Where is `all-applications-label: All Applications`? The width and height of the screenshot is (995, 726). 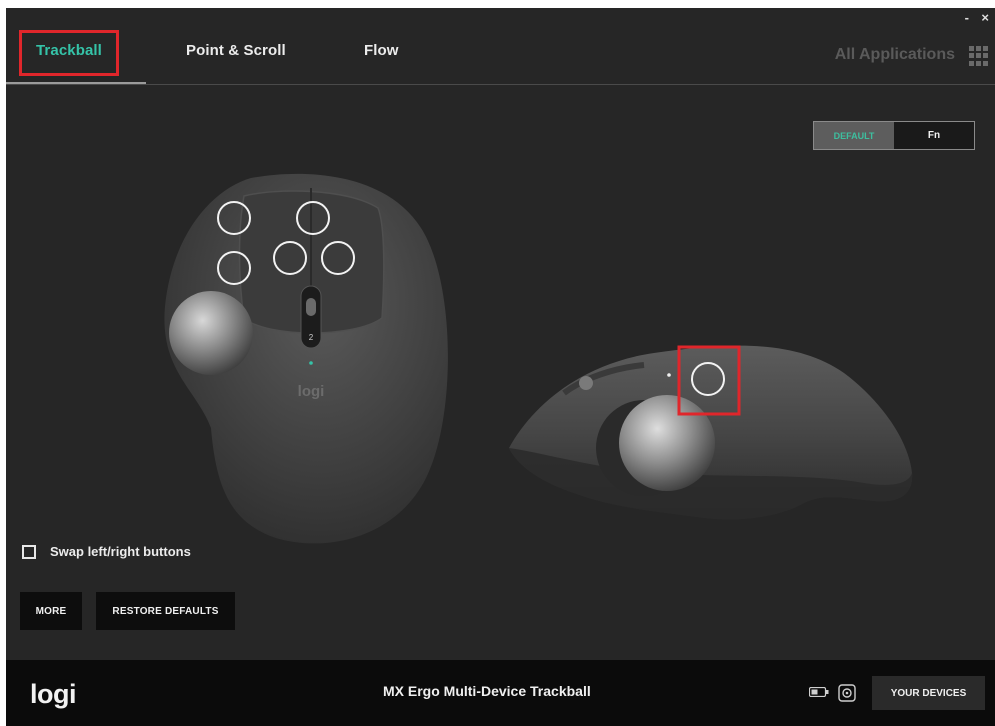
all-applications-label: All Applications is located at coordinates (895, 55).